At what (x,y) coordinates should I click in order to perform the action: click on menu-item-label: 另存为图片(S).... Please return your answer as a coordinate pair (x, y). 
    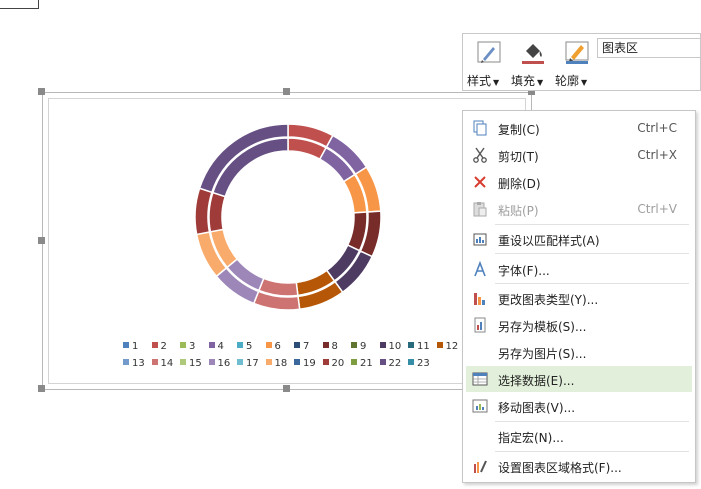
    Looking at the image, I should click on (542, 354).